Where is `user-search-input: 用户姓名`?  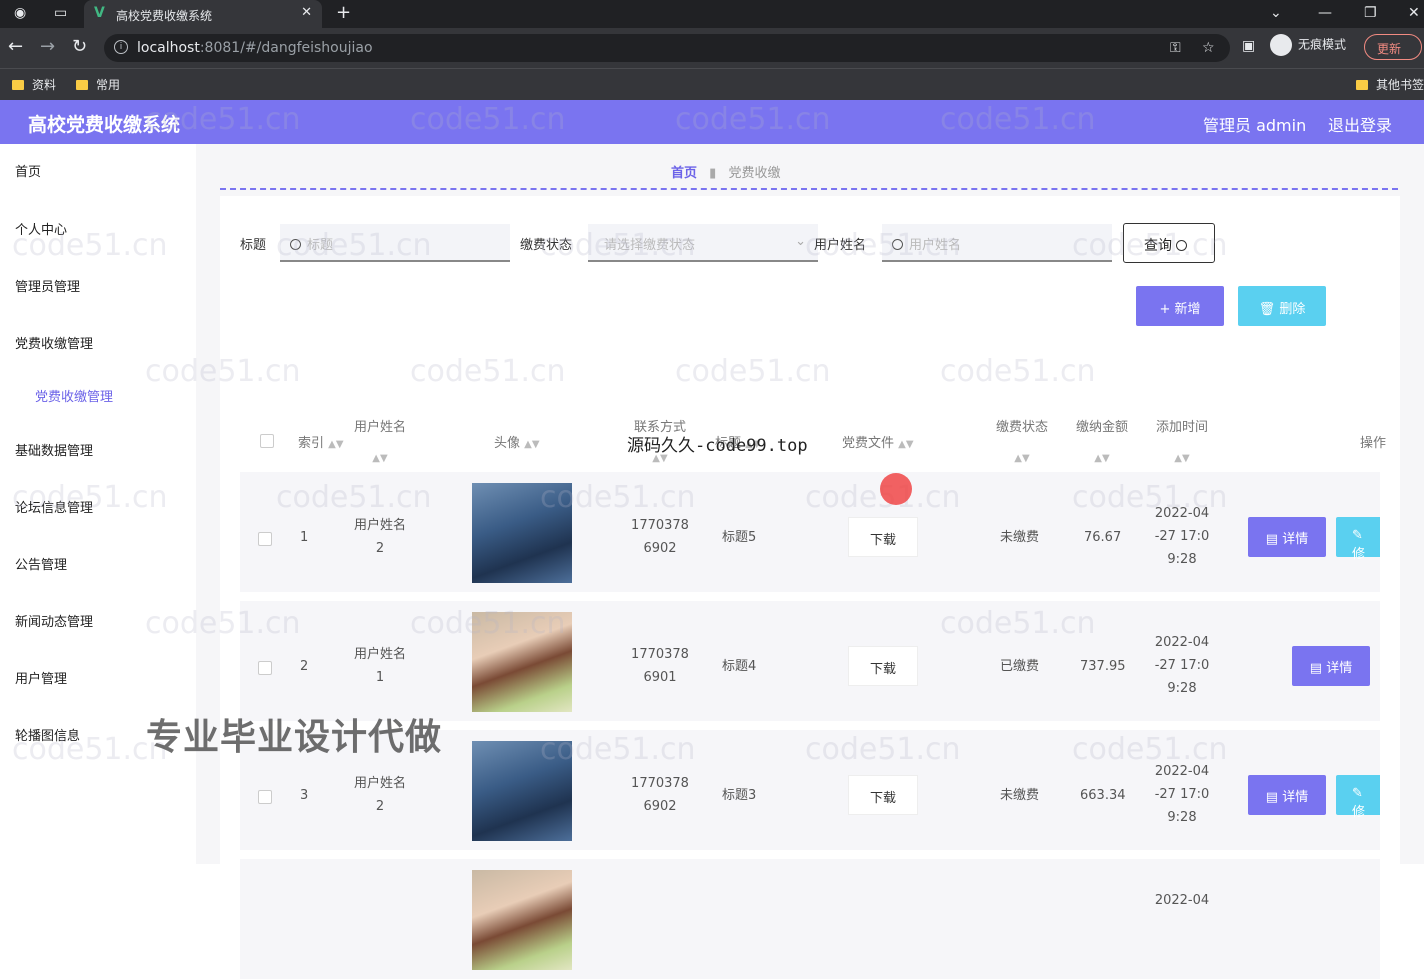
user-search-input: 用户姓名 is located at coordinates (997, 243).